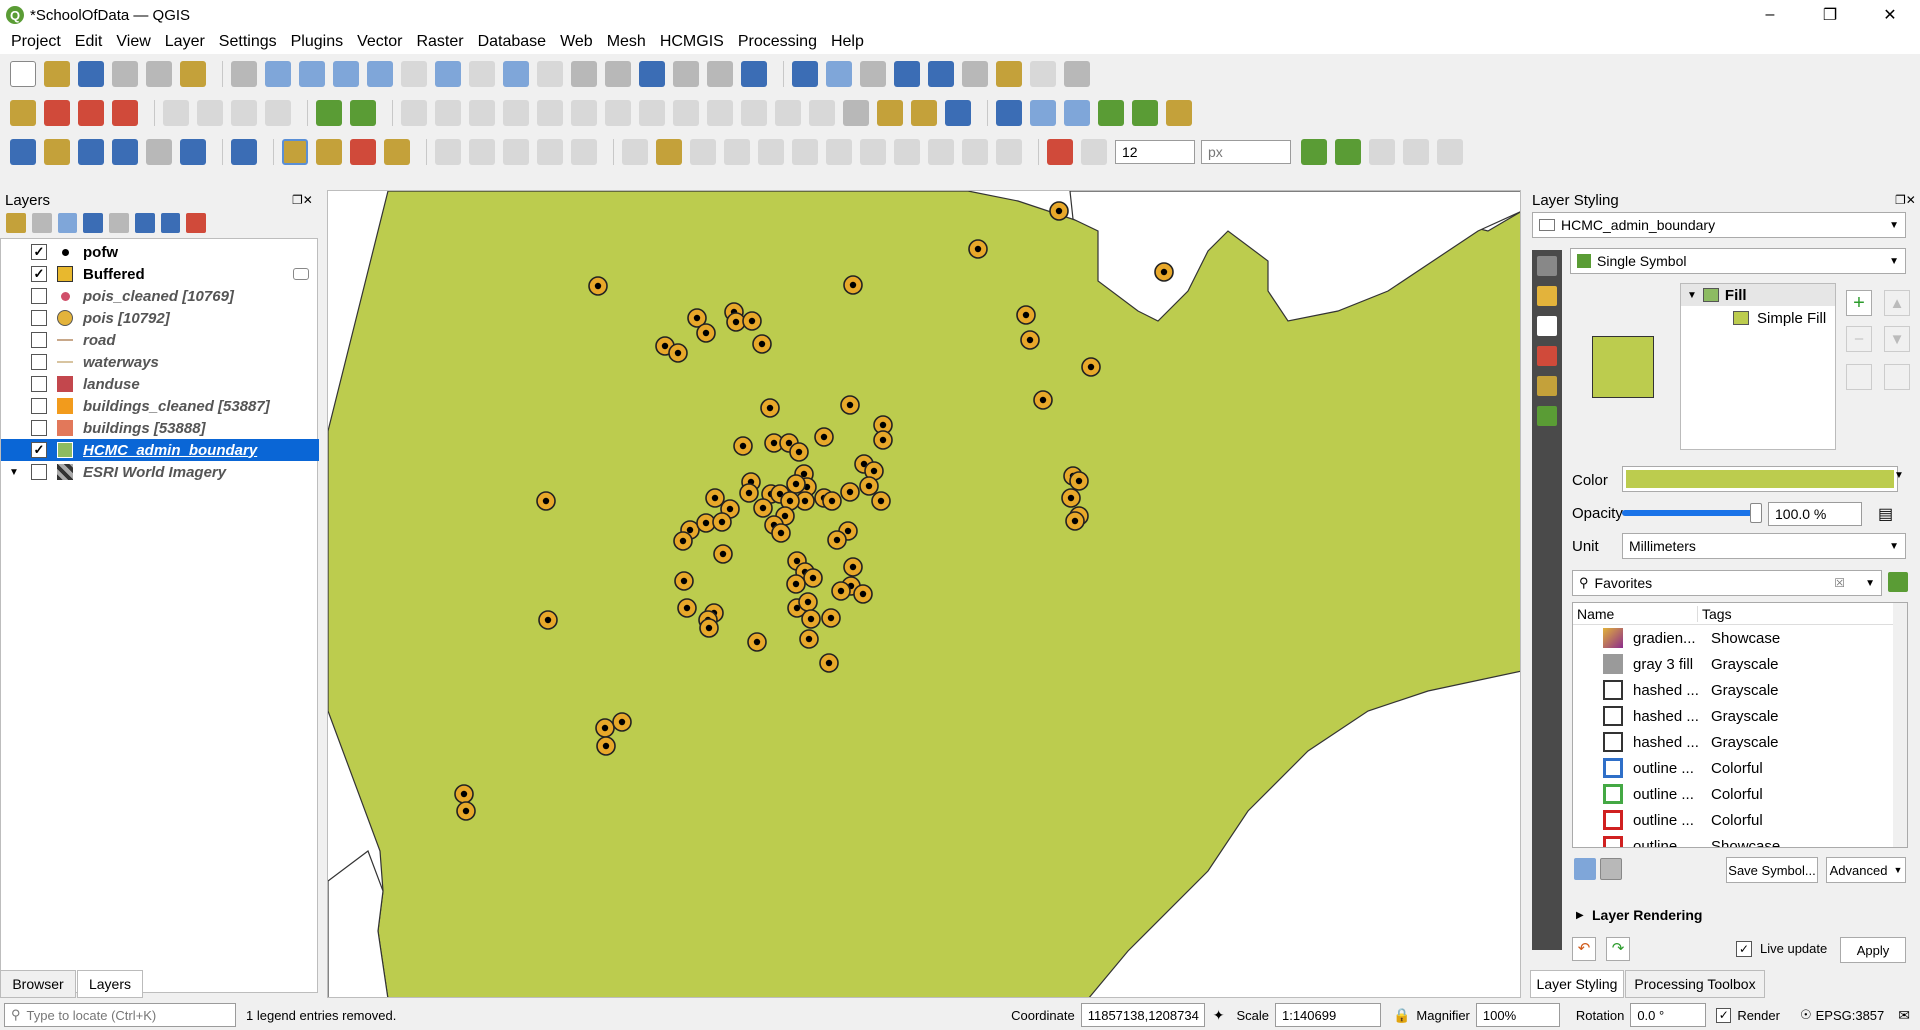  I want to click on text-annotation-icon, so click(1077, 74).